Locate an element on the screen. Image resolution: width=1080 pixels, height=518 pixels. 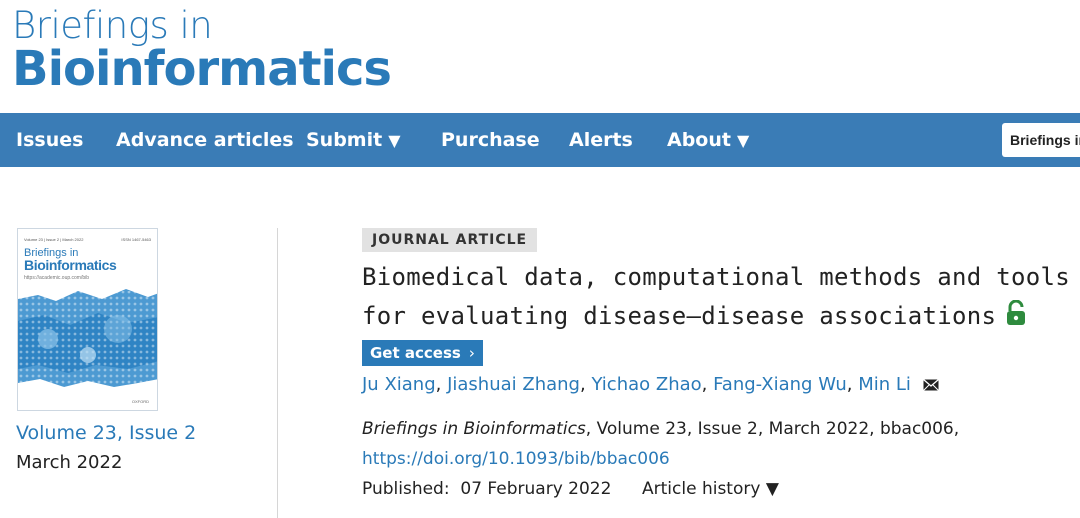
published-info: Published: 07 February 2022 is located at coordinates (486, 489).